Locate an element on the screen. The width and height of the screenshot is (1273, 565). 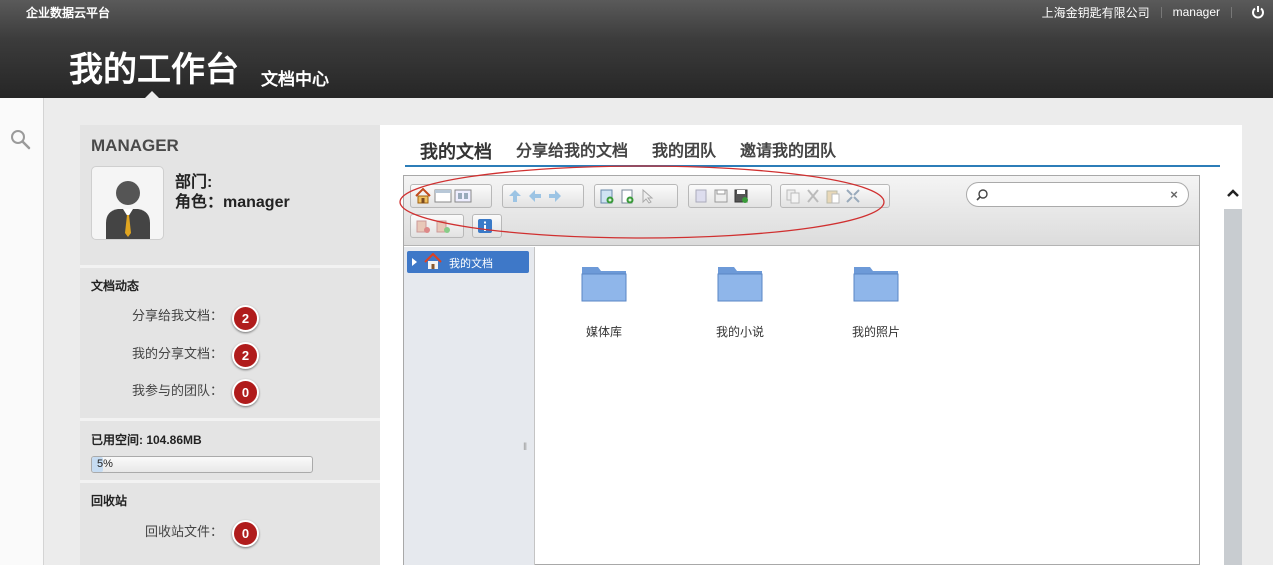
file-search-input is located at coordinates (1078, 195).